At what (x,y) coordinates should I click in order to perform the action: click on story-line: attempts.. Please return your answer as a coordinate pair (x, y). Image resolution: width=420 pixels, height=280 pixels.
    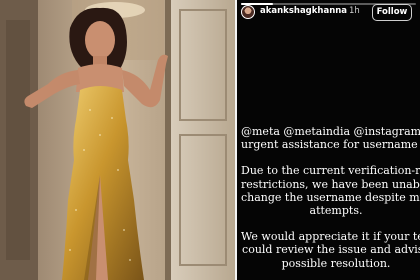
    Looking at the image, I should click on (336, 211).